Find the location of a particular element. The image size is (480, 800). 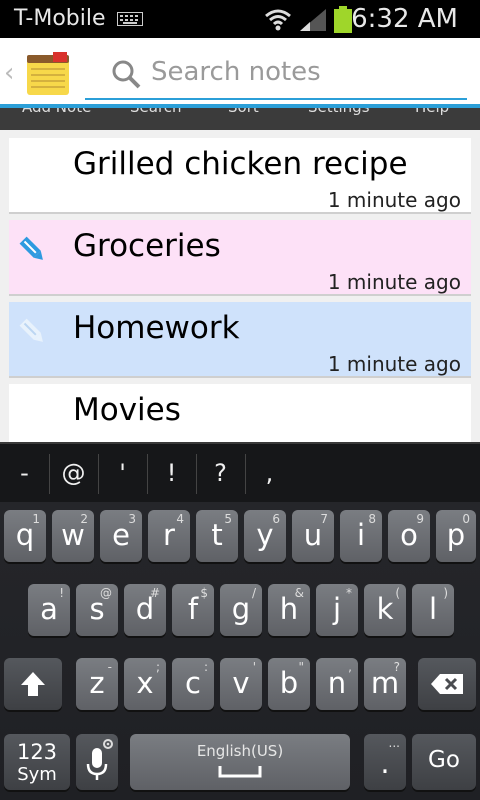

suggestion-exclamation: ! is located at coordinates (171, 473).